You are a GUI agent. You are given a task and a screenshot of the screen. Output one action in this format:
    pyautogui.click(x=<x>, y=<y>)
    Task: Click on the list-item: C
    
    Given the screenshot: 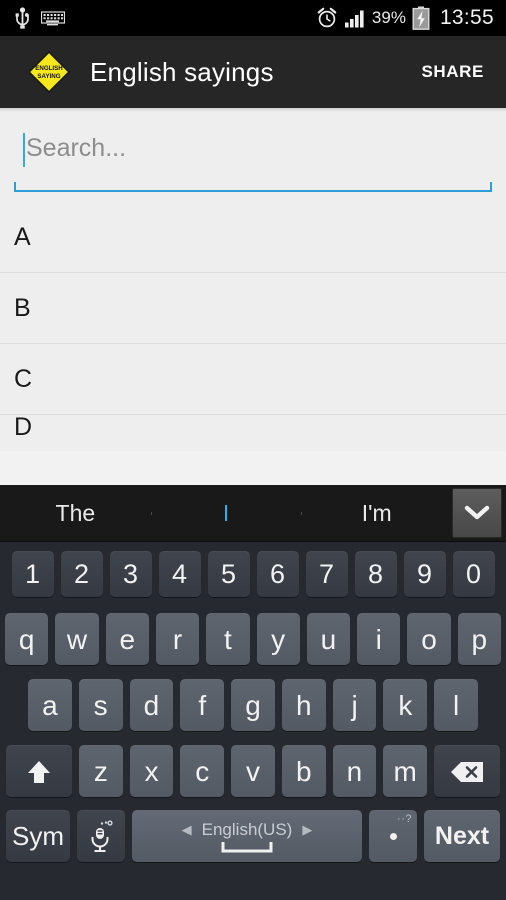 What is the action you would take?
    pyautogui.click(x=253, y=379)
    